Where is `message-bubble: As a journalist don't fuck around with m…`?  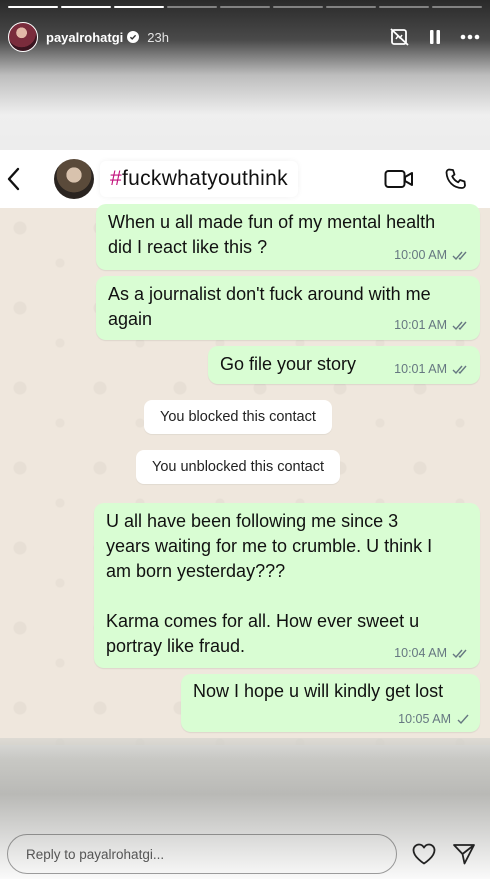 message-bubble: As a journalist don't fuck around with m… is located at coordinates (288, 308).